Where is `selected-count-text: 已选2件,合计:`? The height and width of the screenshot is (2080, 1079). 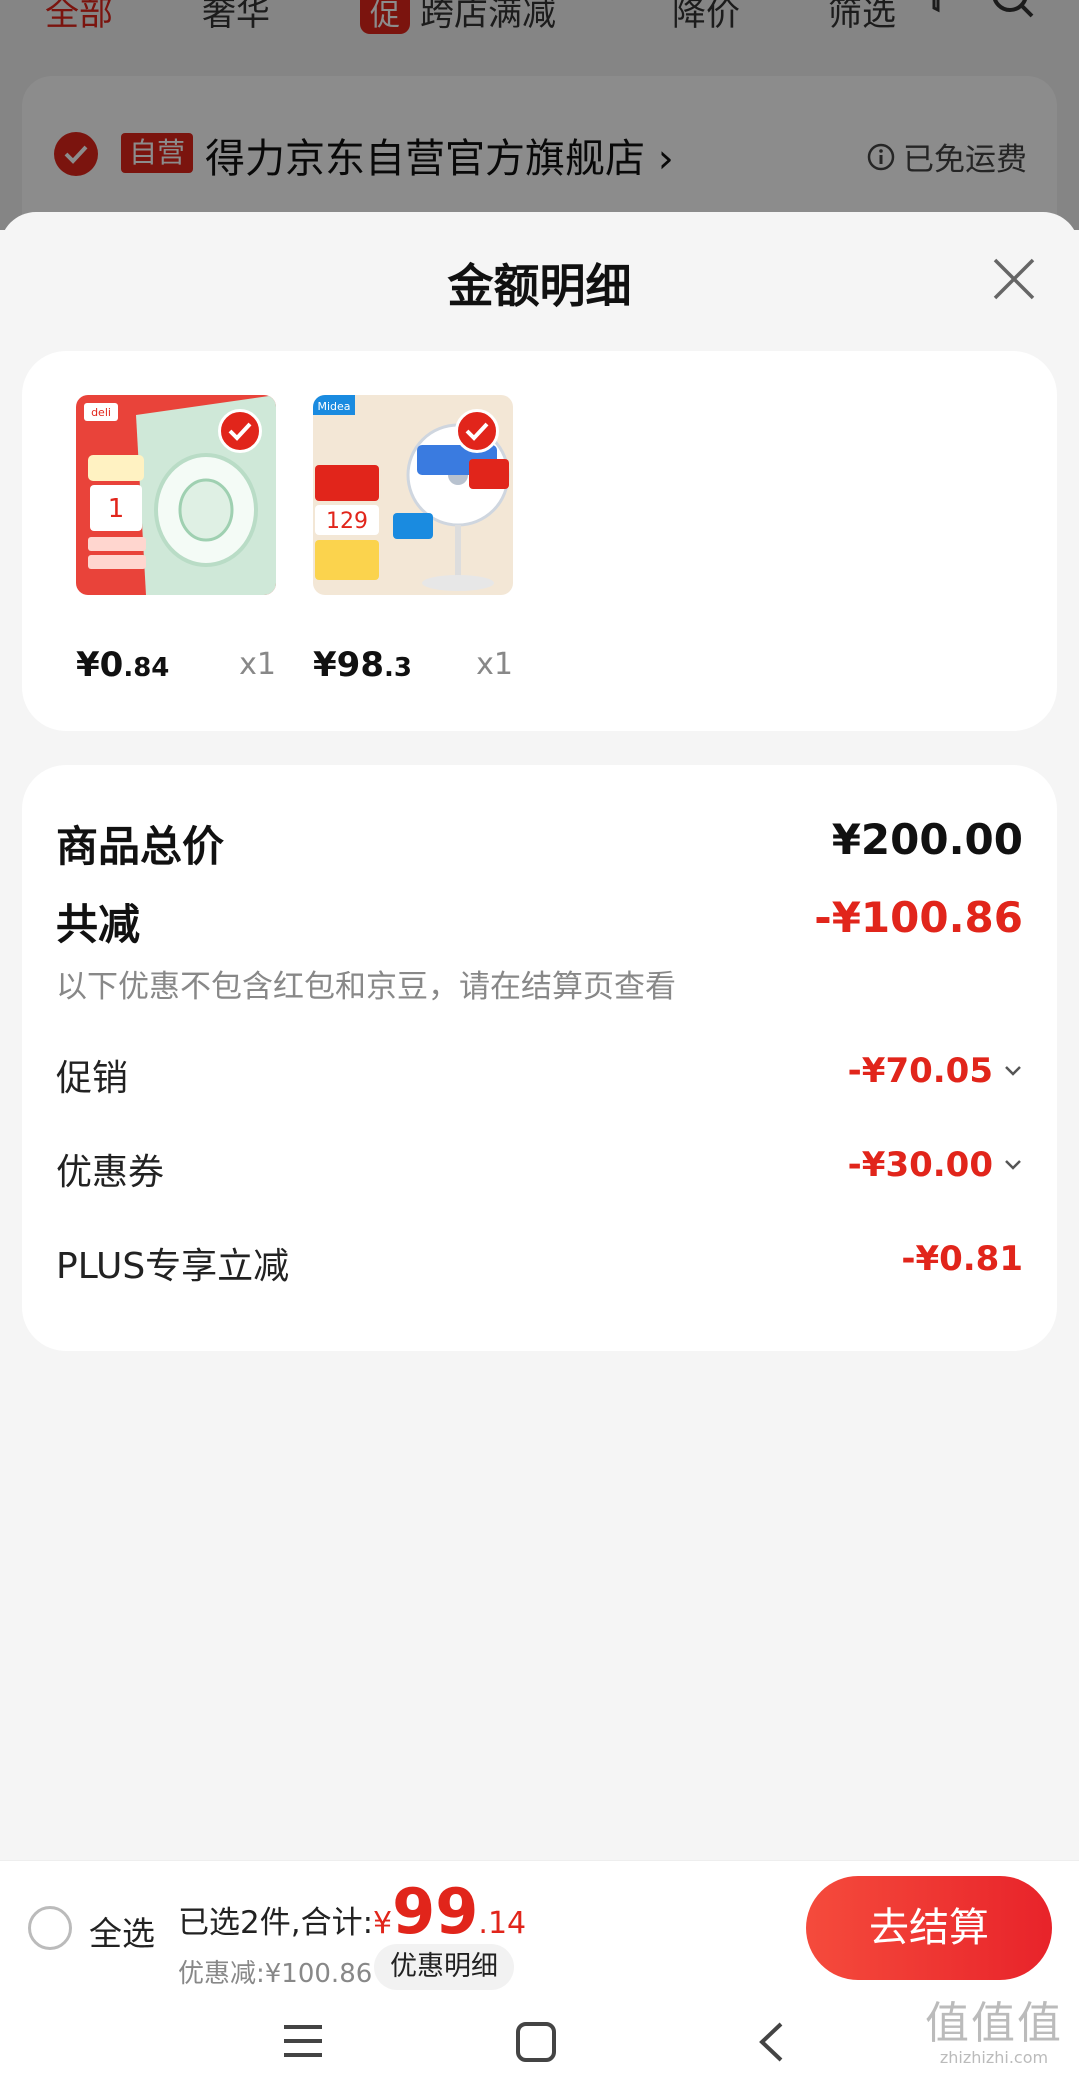 selected-count-text: 已选2件,合计: is located at coordinates (276, 1923).